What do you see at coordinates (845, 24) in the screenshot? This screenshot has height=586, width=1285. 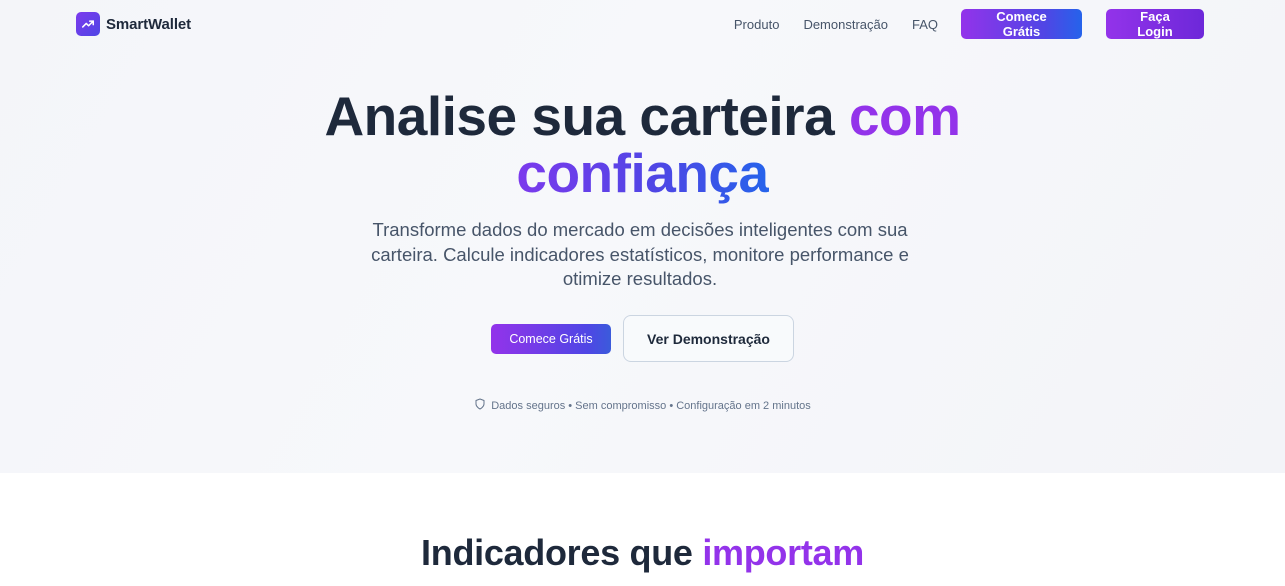 I see `nav-link-demonstracao: Demonstração` at bounding box center [845, 24].